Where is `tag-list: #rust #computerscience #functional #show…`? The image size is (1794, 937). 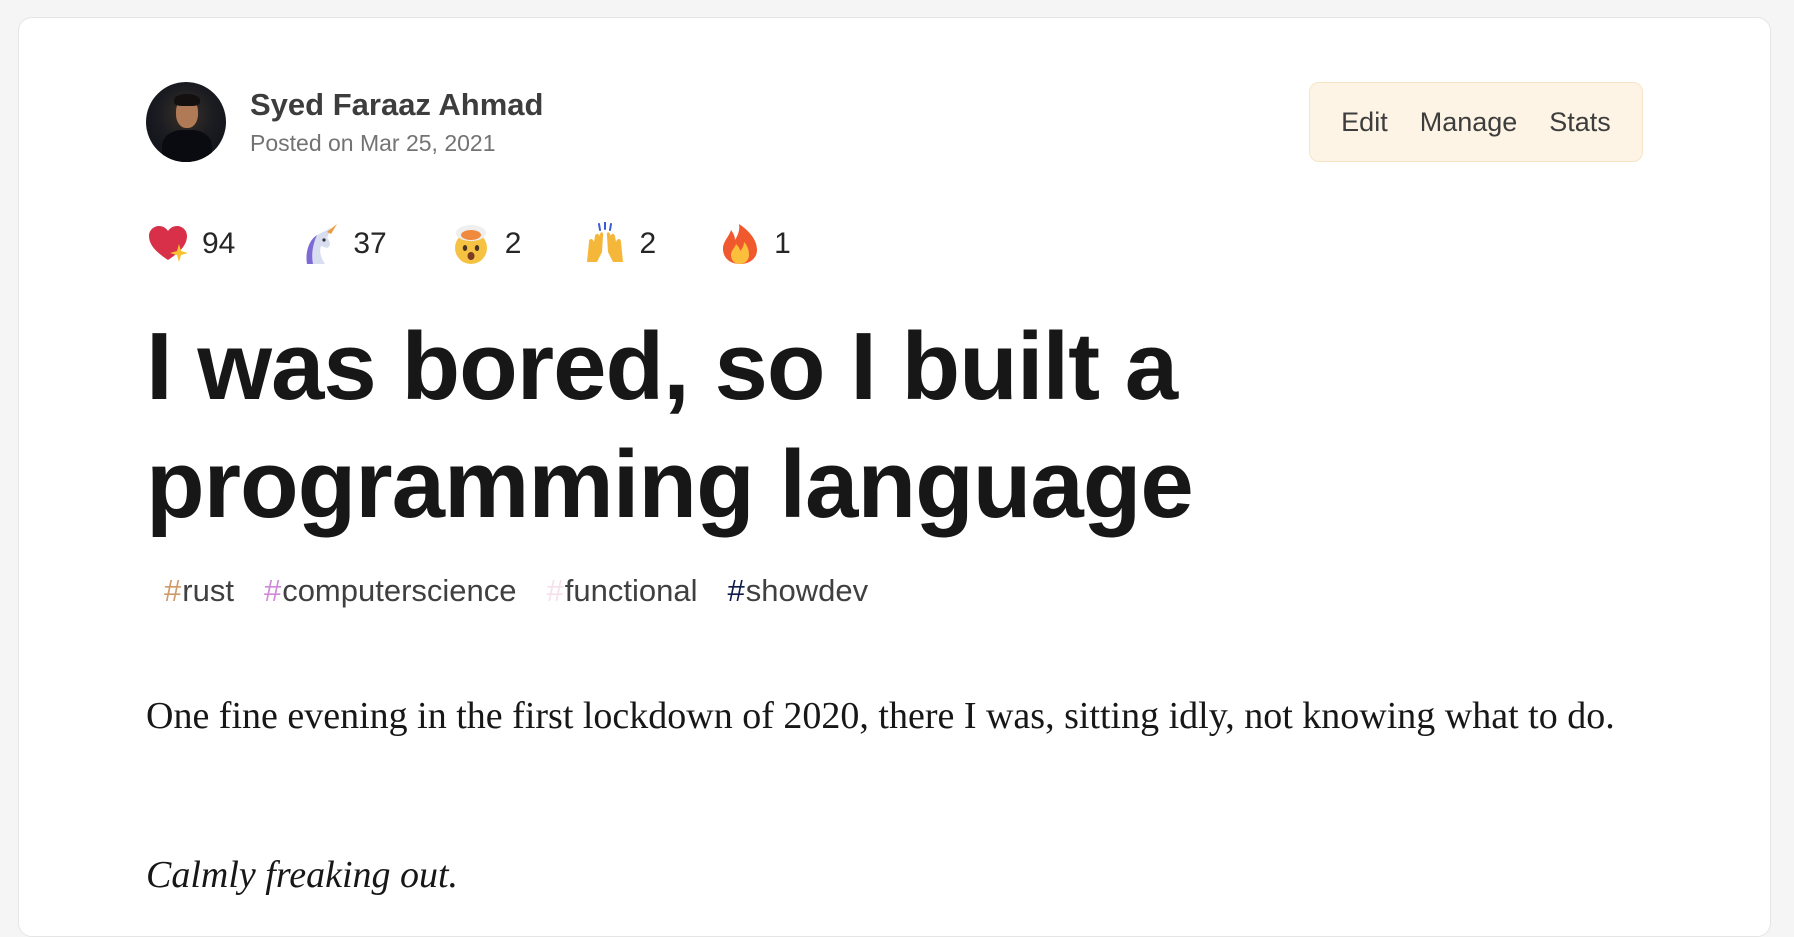 tag-list: #rust #computerscience #functional #show… is located at coordinates (531, 591).